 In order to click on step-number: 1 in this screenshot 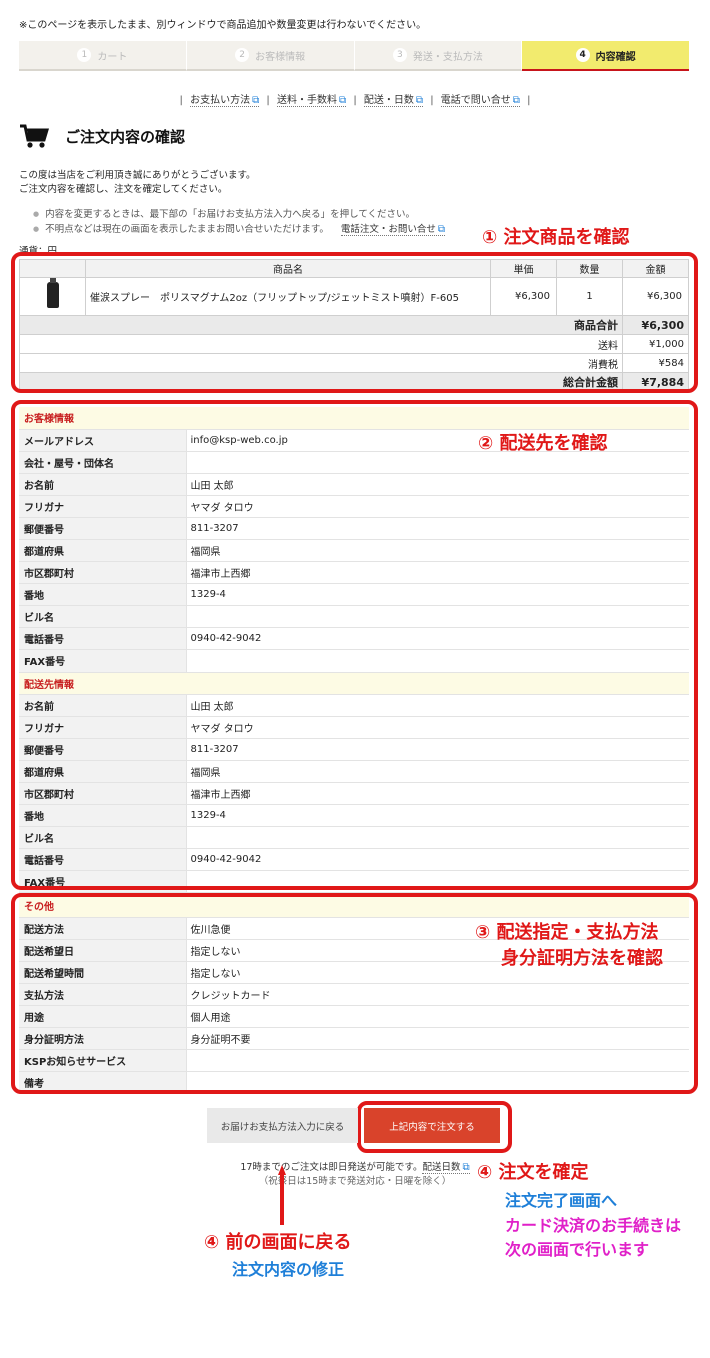, I will do `click(84, 55)`.